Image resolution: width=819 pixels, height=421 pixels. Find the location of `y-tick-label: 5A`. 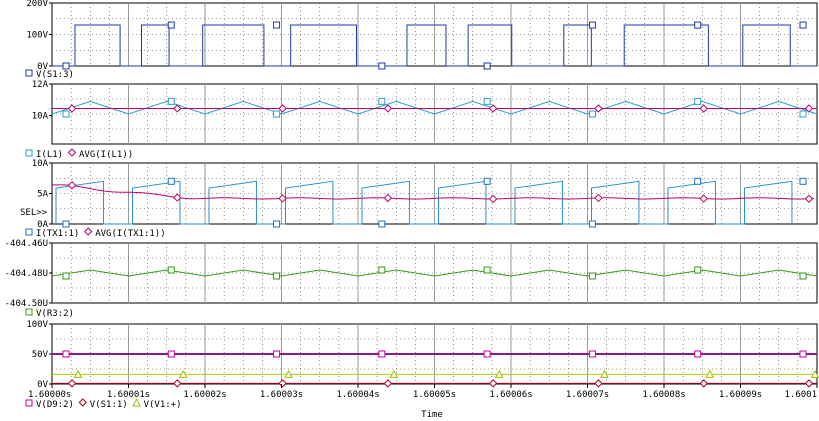

y-tick-label: 5A is located at coordinates (42, 195).